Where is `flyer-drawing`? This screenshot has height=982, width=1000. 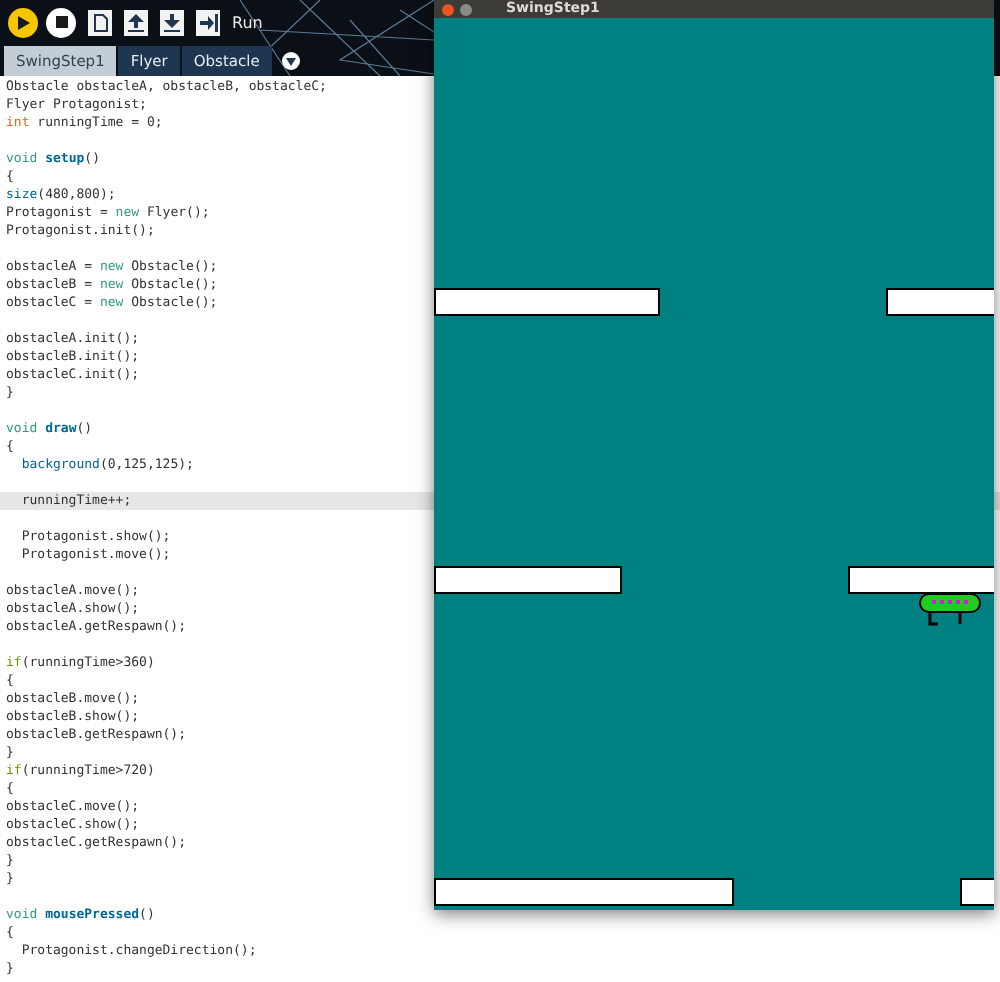
flyer-drawing is located at coordinates (950, 609).